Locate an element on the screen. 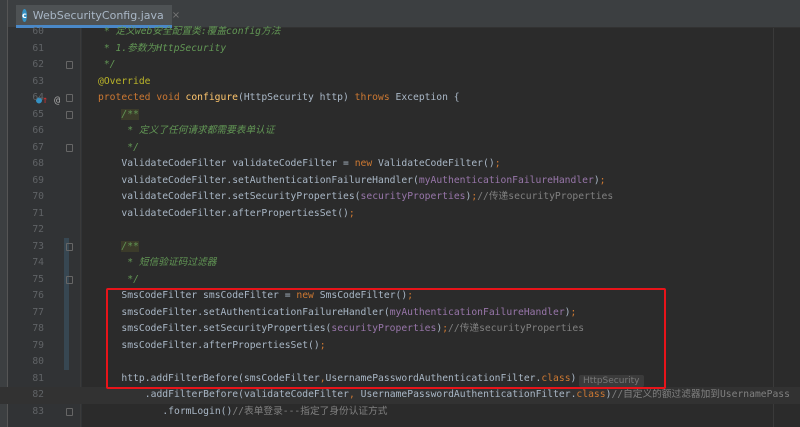 The width and height of the screenshot is (800, 427). code-line: 66 * 定义了任何请求都需要表单认证 is located at coordinates (400, 131).